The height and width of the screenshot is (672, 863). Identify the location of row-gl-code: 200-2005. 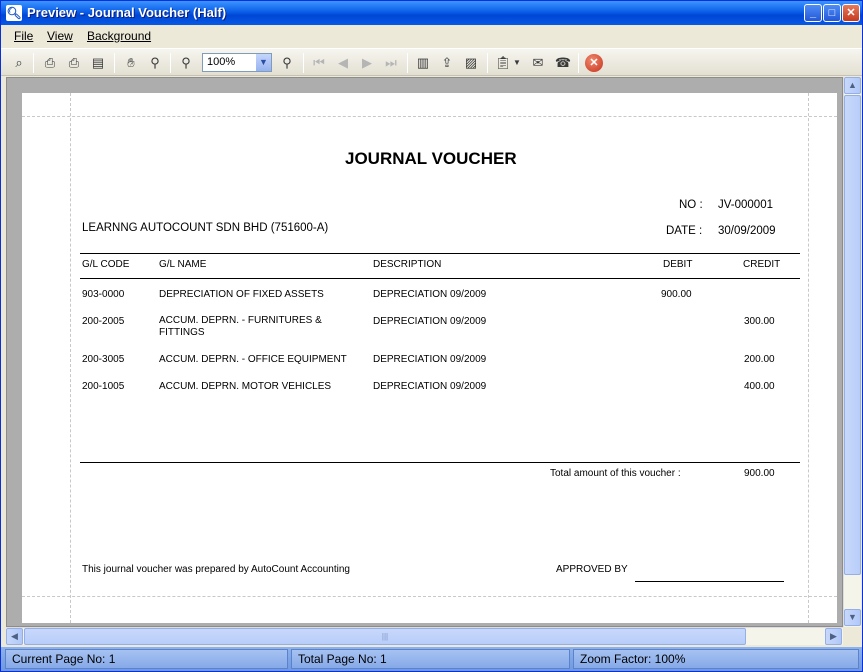
(103, 321).